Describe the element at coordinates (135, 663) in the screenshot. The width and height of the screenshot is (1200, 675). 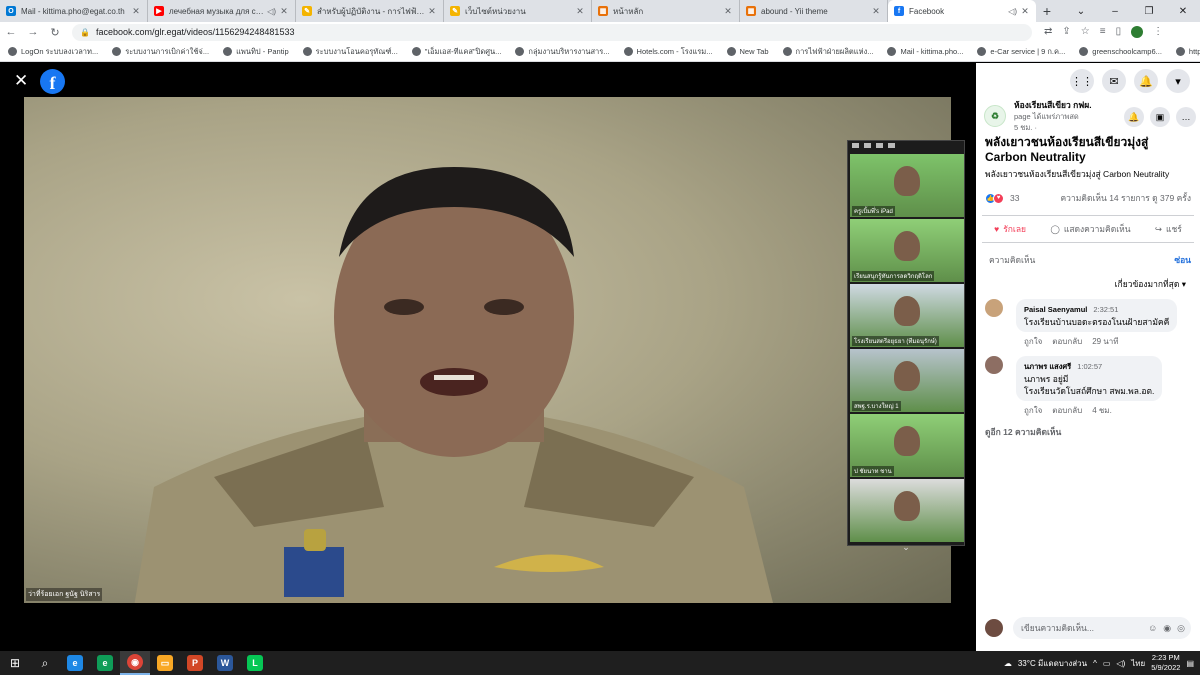
I see `chrome-icon: ◉` at that location.